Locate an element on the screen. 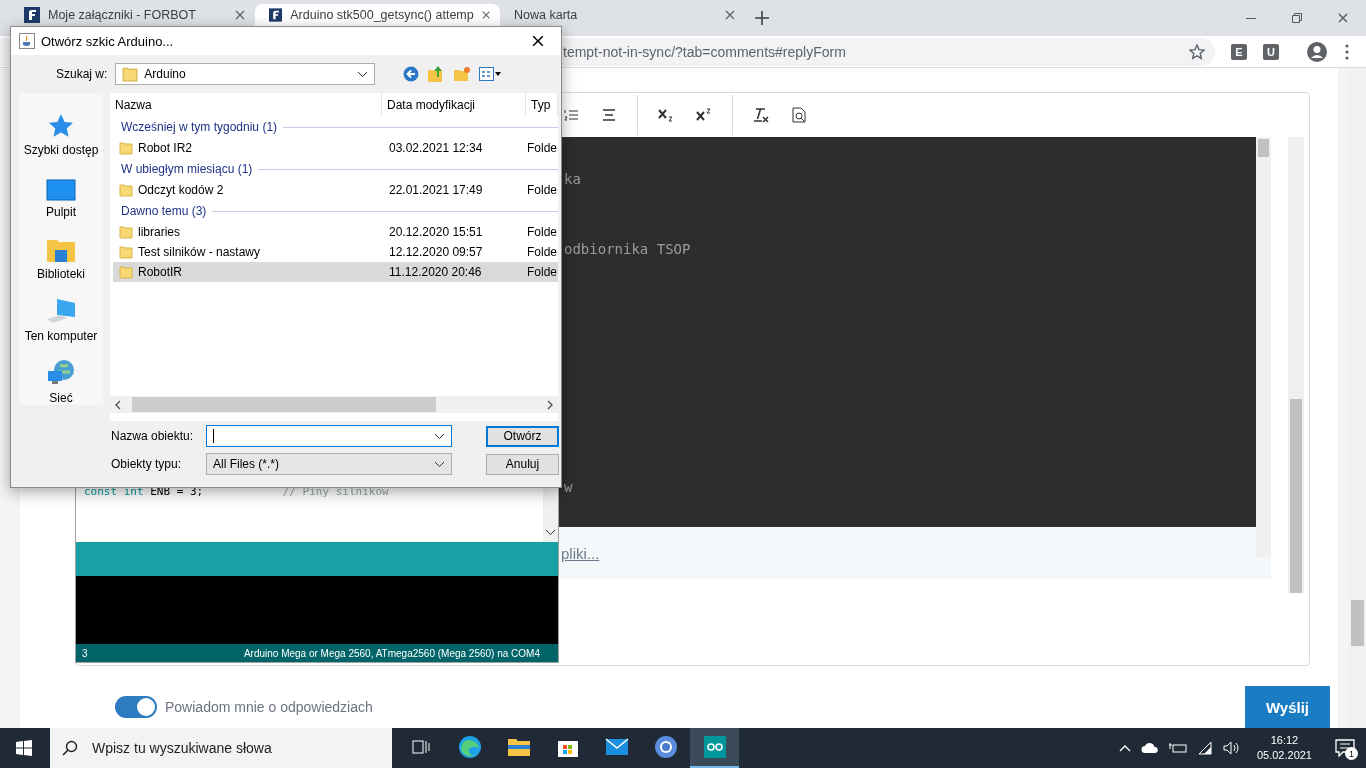 The height and width of the screenshot is (768, 1366). file-row: Odczyt kodów 2 22.01.2021 17:49 Folde is located at coordinates (335, 190).